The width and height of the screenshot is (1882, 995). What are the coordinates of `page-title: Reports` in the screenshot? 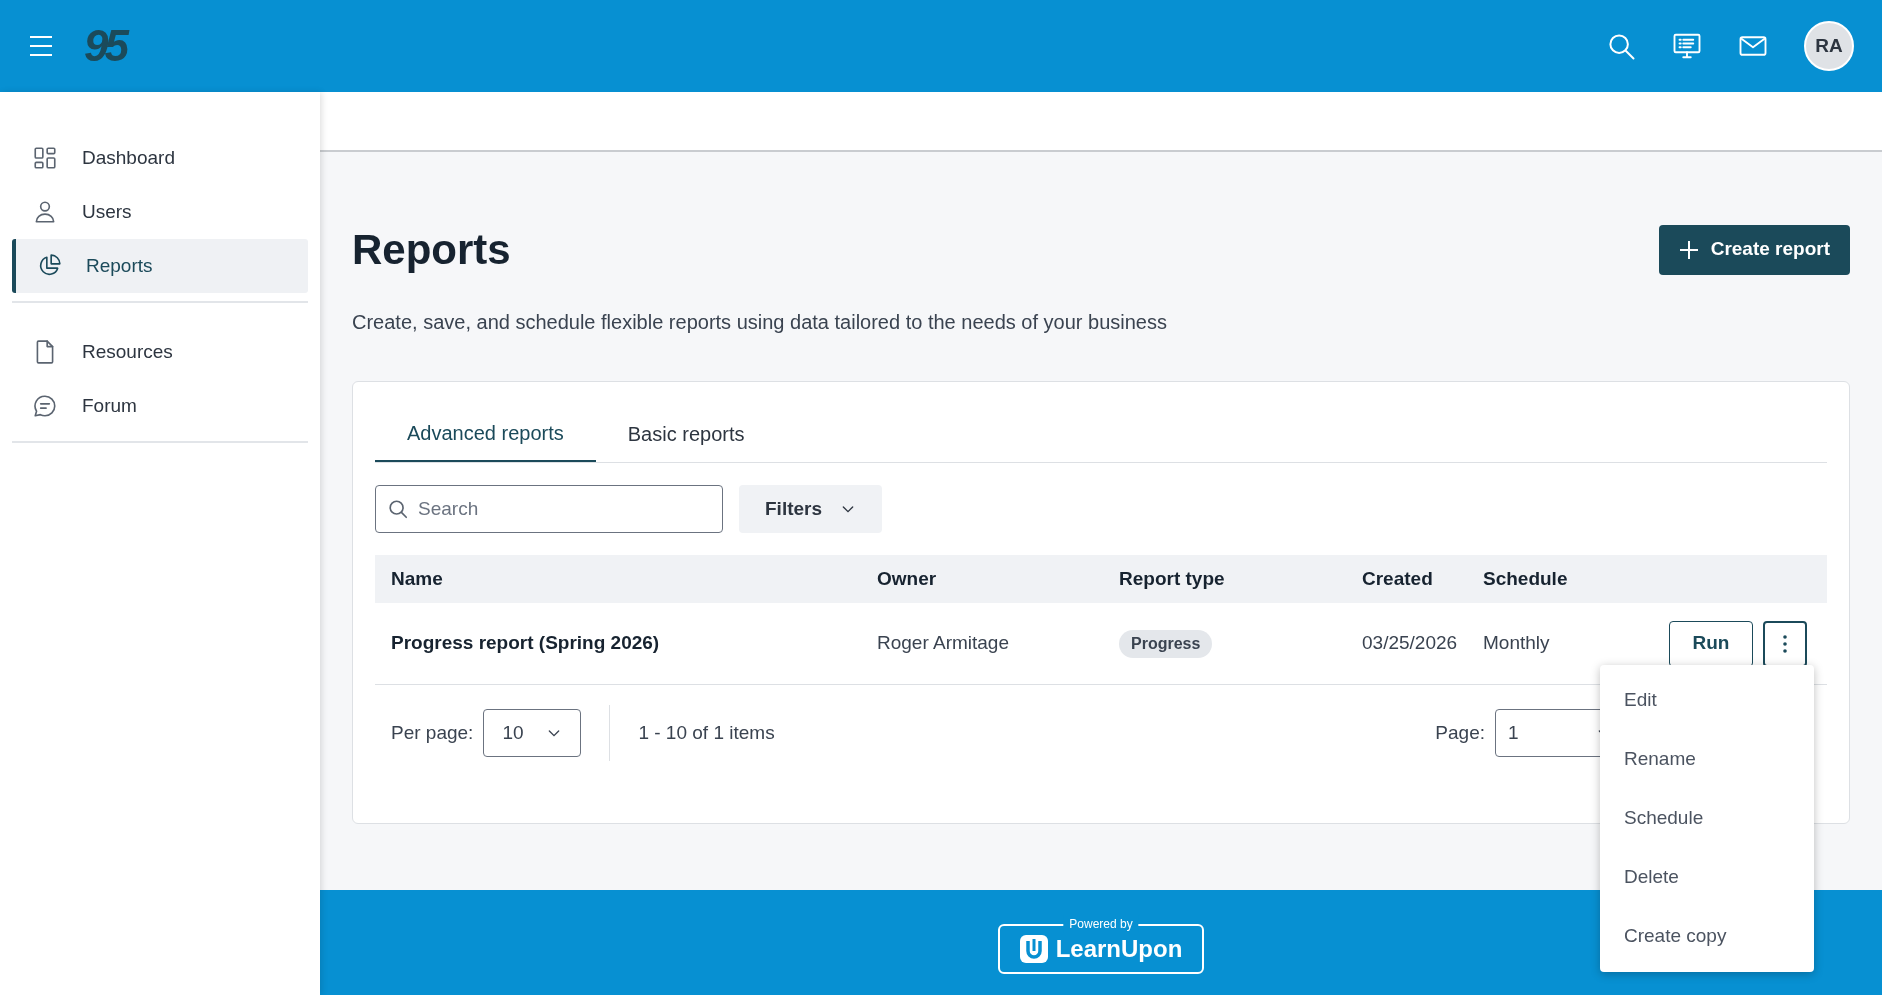 It's located at (431, 250).